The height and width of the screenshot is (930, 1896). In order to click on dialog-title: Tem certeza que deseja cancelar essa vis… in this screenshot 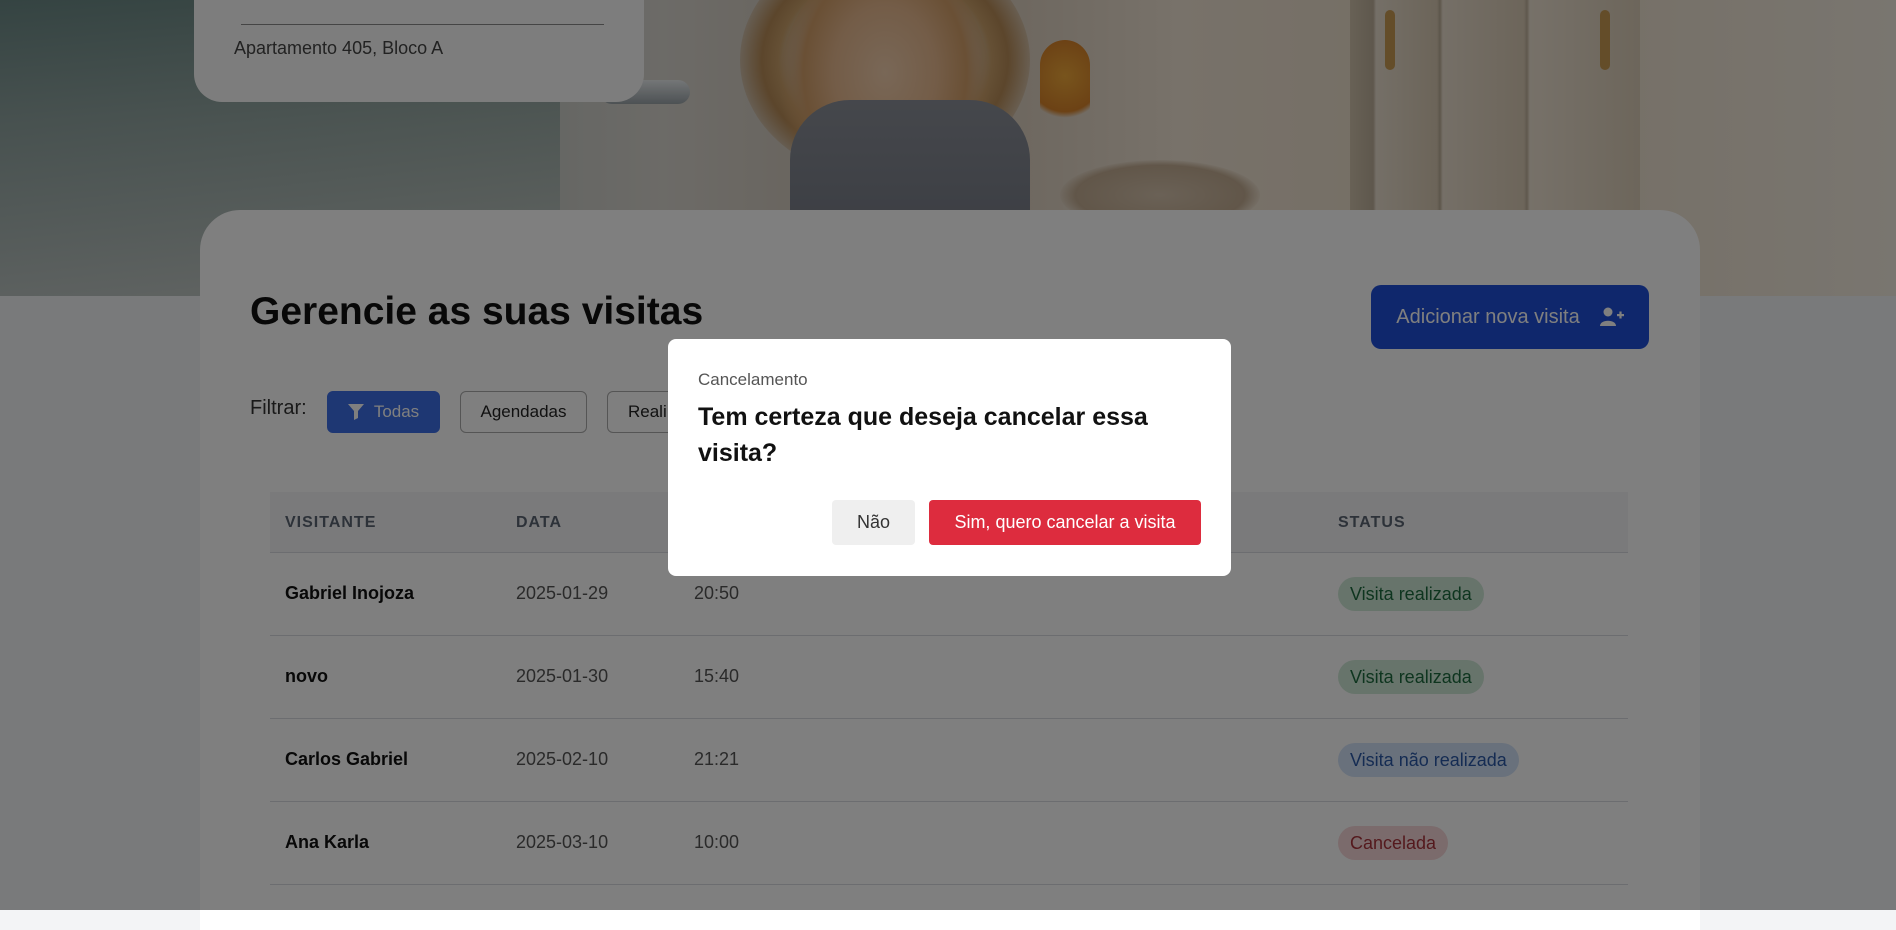, I will do `click(923, 435)`.